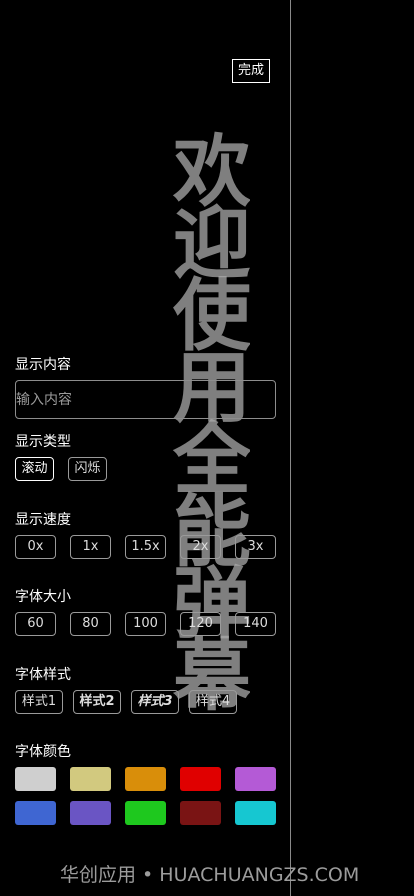 The height and width of the screenshot is (896, 414). Describe the element at coordinates (34, 469) in the screenshot. I see `display-type-scroll: 滚动` at that location.